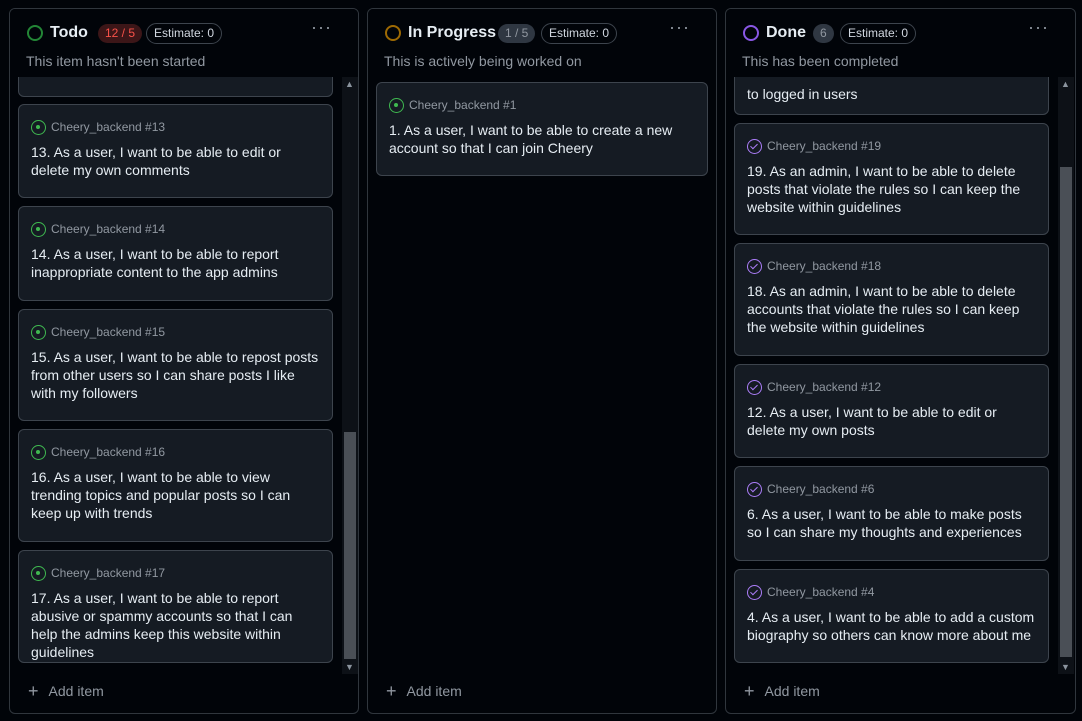  Describe the element at coordinates (108, 332) in the screenshot. I see `card-repo-link: Cheery_backend #15` at that location.